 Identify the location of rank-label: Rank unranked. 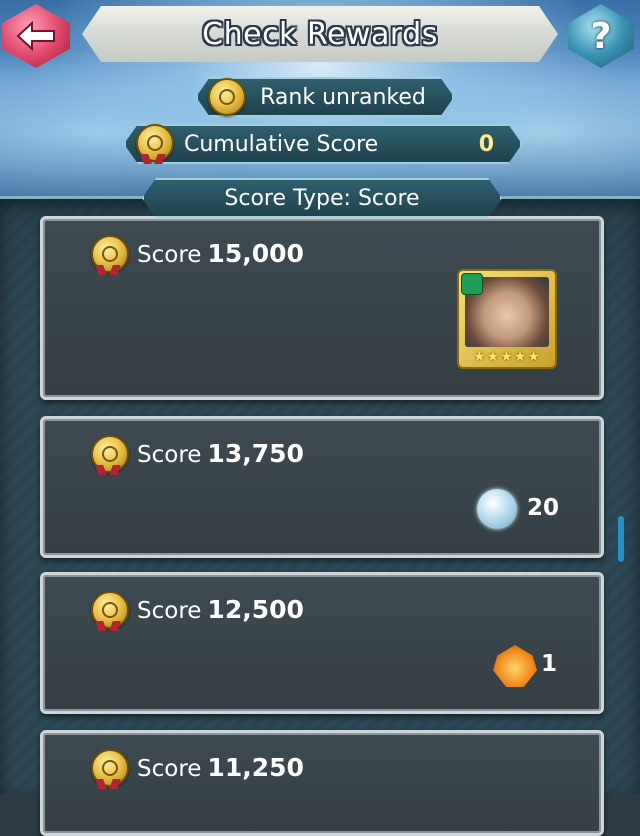
(343, 97).